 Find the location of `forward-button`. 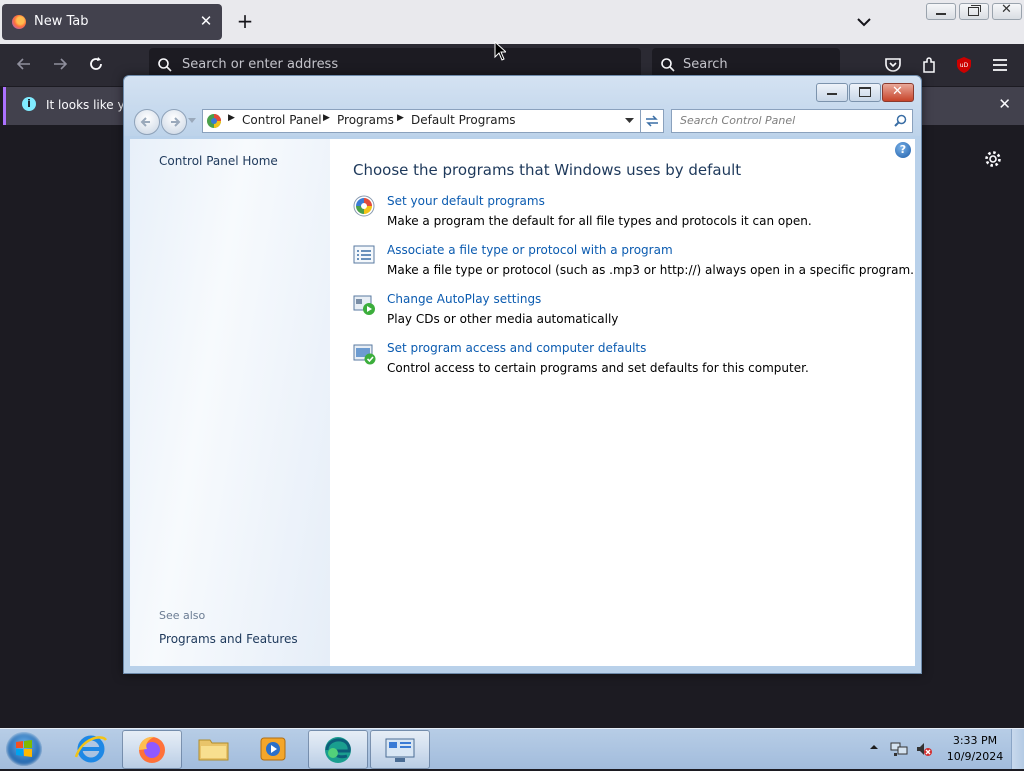

forward-button is located at coordinates (60, 65).